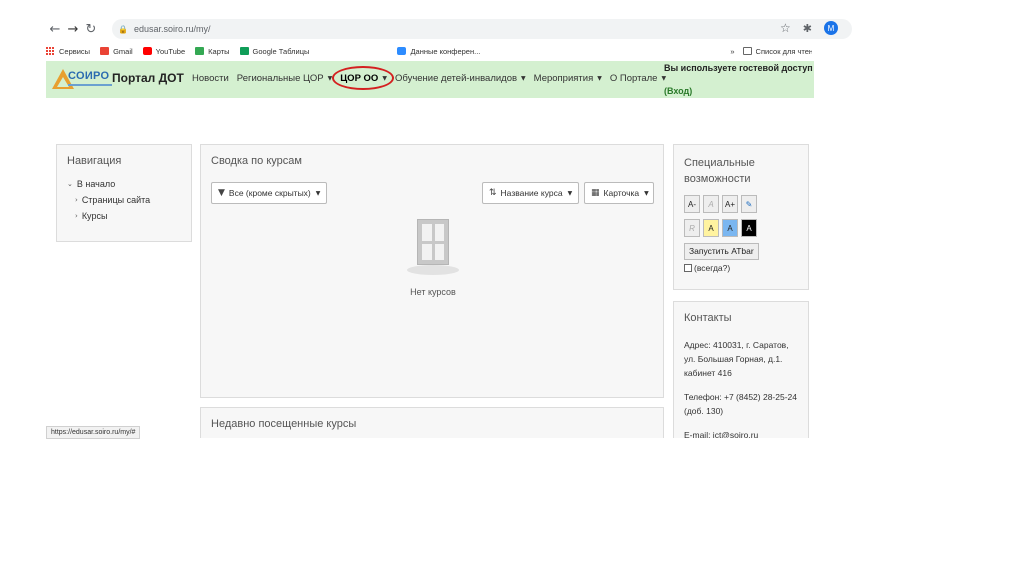  I want to click on launch-atbar-button: Запустить ATbar, so click(721, 251).